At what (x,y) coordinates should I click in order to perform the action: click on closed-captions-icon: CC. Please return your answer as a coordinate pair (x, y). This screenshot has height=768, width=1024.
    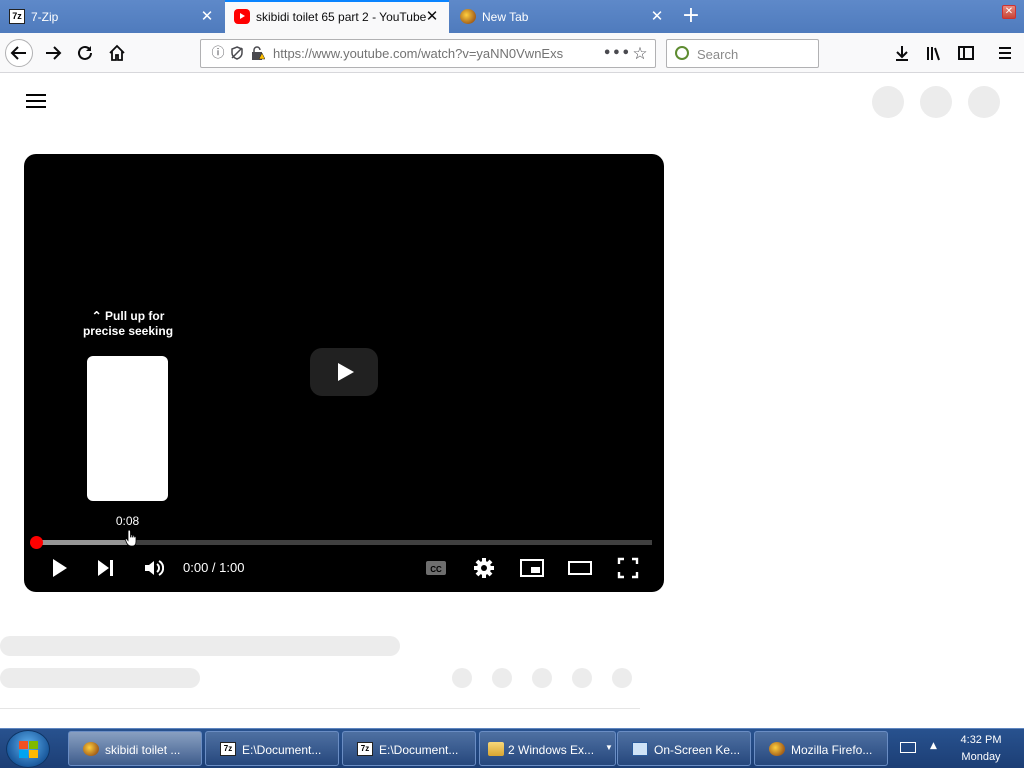
    Looking at the image, I should click on (436, 568).